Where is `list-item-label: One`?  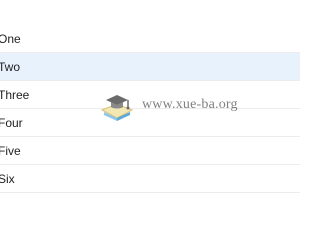
list-item-label: One is located at coordinates (10, 38).